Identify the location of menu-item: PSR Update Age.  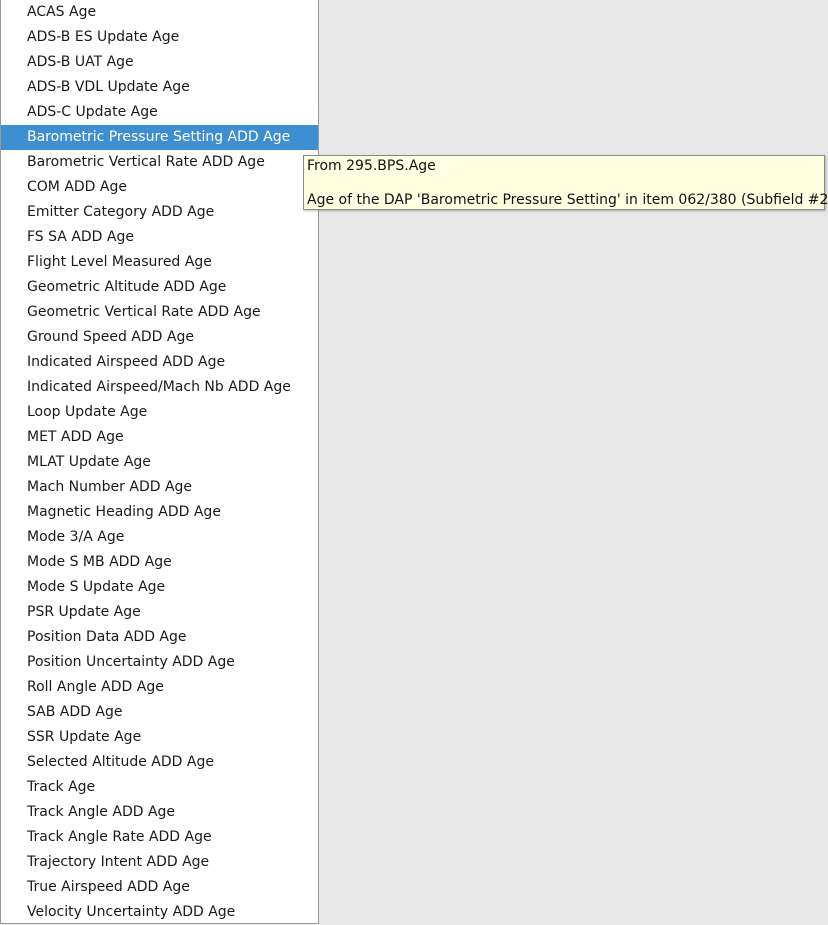
(159, 612).